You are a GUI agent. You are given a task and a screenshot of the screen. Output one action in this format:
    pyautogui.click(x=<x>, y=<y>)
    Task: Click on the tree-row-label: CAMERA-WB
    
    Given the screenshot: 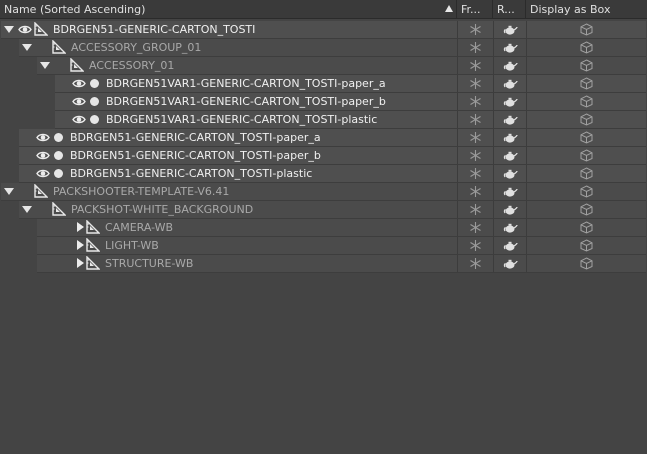 What is the action you would take?
    pyautogui.click(x=139, y=227)
    